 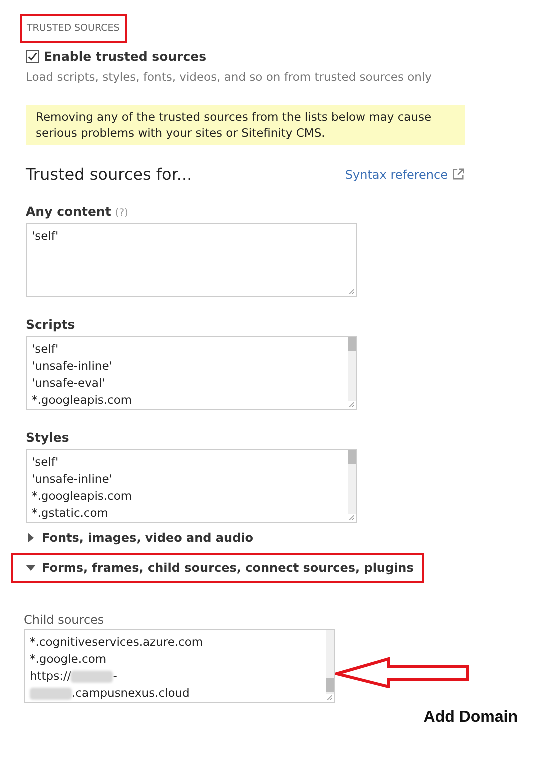 What do you see at coordinates (458, 174) in the screenshot?
I see `external-link-icon` at bounding box center [458, 174].